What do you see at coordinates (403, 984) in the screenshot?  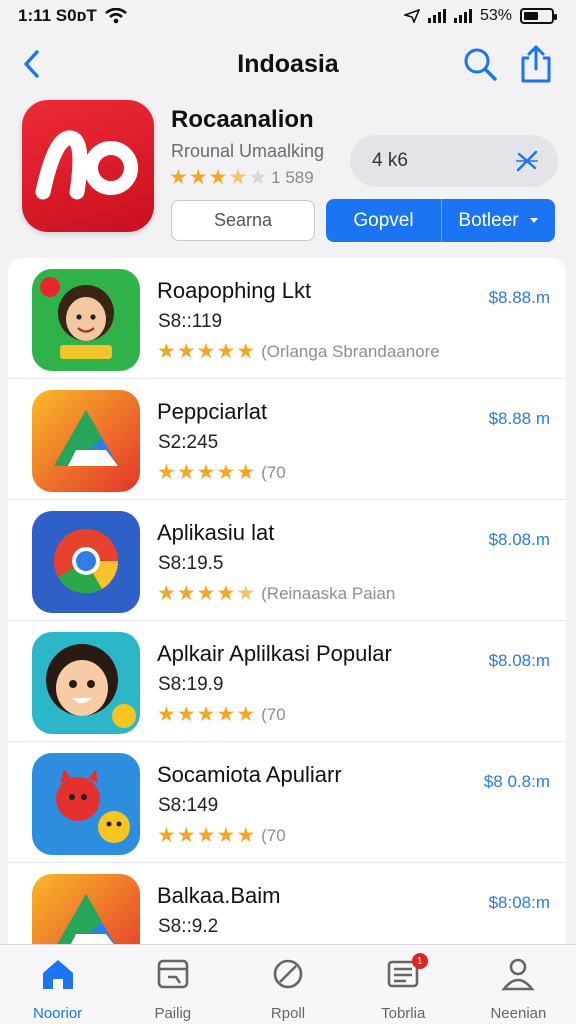 I see `tab-updates: 1 Tobrlia` at bounding box center [403, 984].